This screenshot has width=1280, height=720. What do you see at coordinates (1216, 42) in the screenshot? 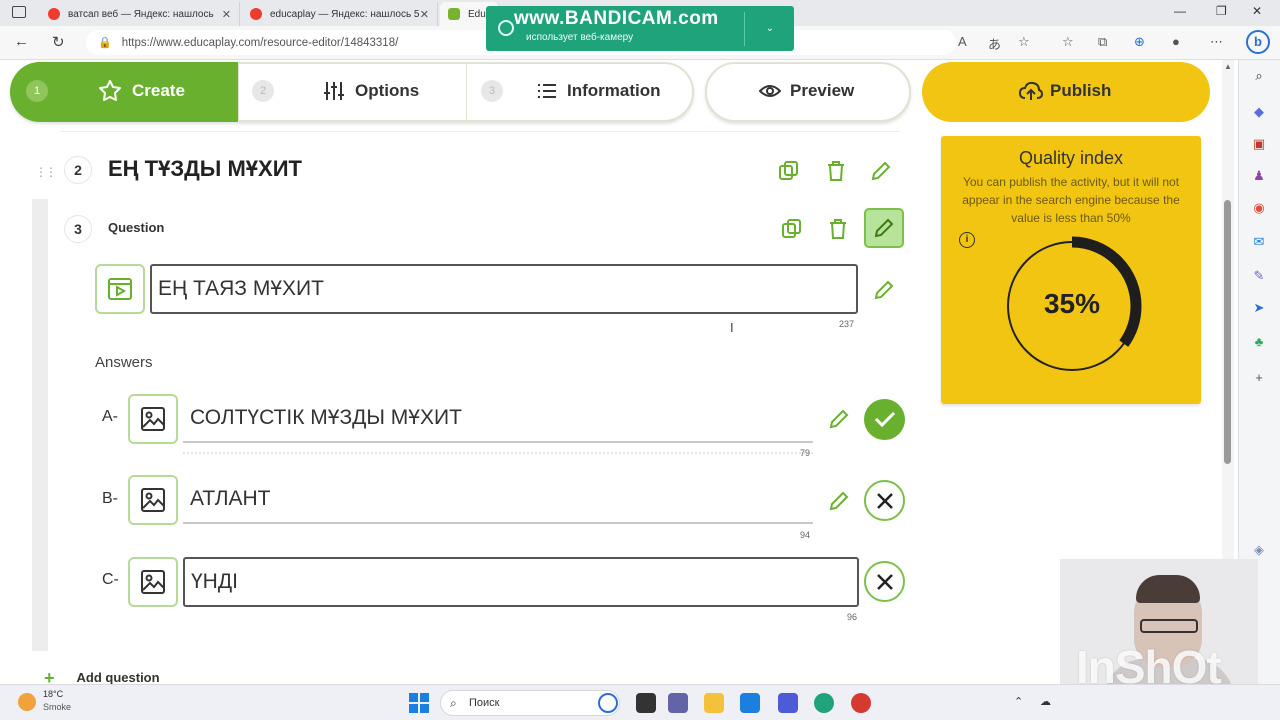
I see `more-menu-icon: ⋯` at bounding box center [1216, 42].